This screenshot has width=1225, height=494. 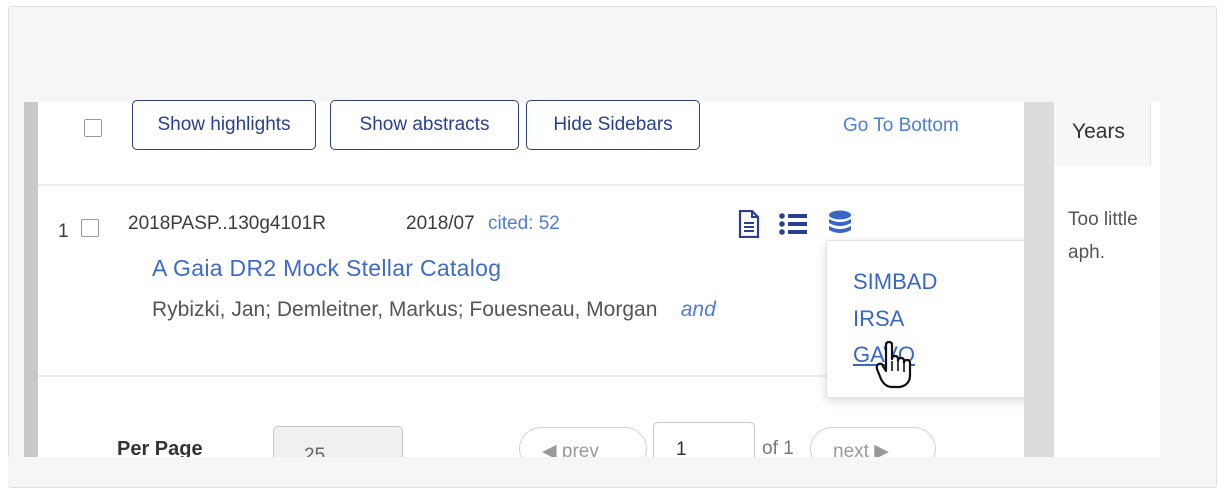 I want to click on sidebar-gutter, so click(x=1039, y=279).